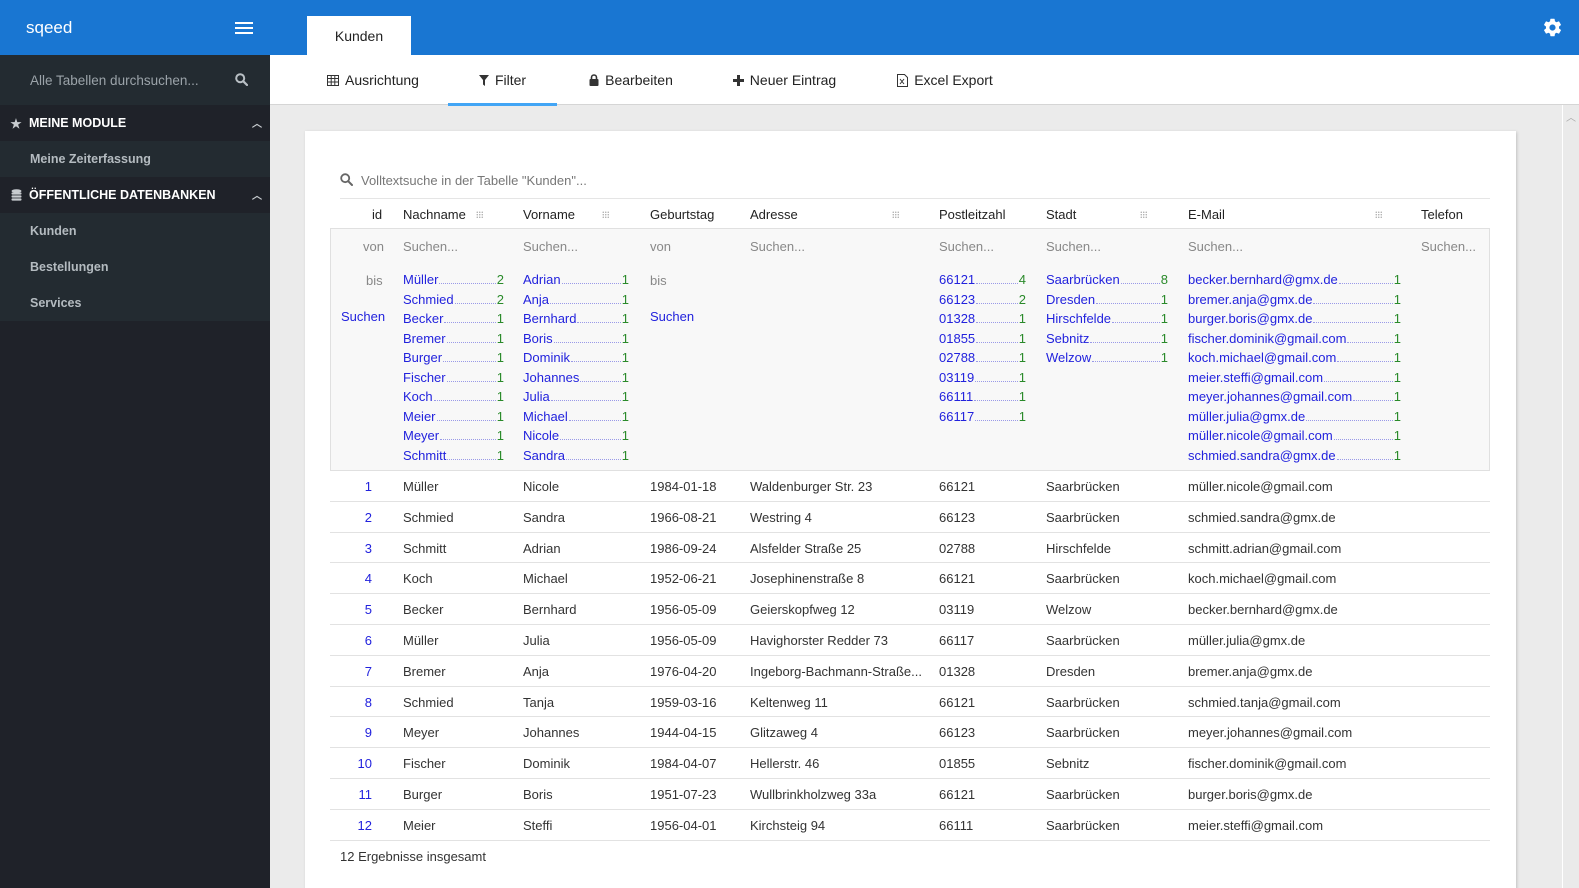 This screenshot has width=1579, height=888. I want to click on column-header-postleitzahl: Postleitzahl, so click(972, 214).